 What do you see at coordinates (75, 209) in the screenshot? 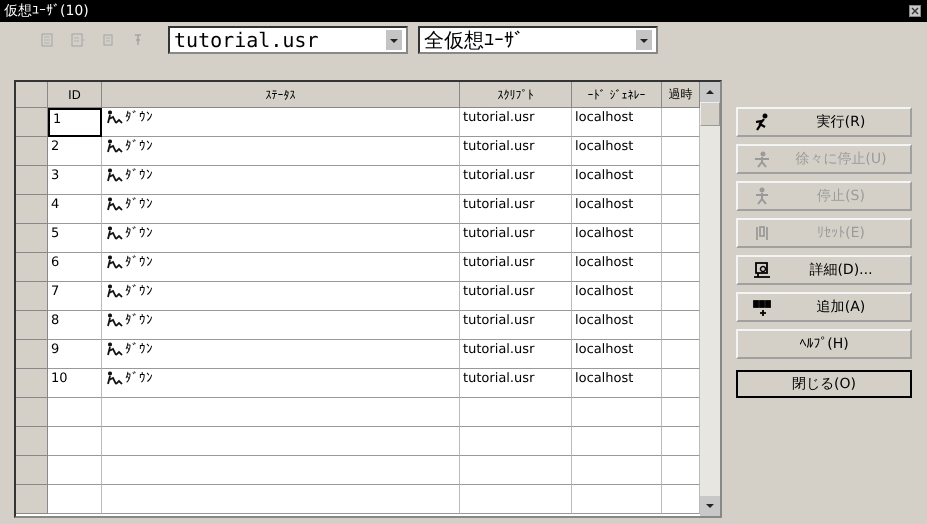
I see `id-cell: 4` at bounding box center [75, 209].